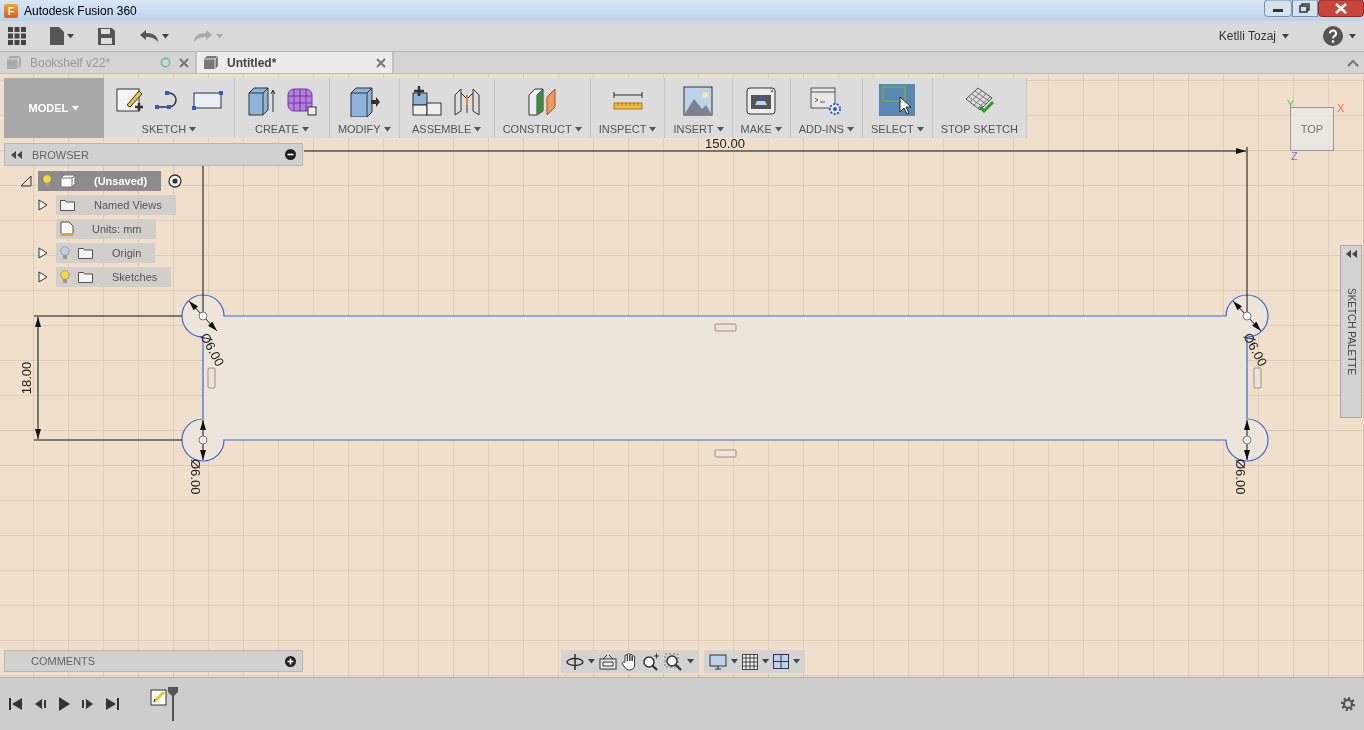 The image size is (1364, 730). Describe the element at coordinates (628, 108) in the screenshot. I see `toolbar-group: INSPECT` at that location.